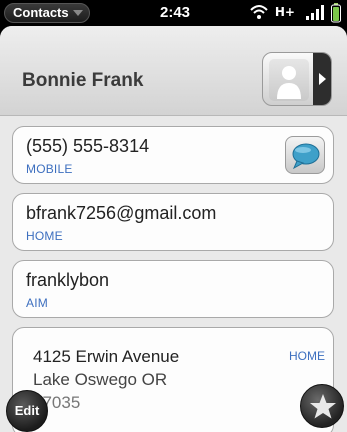  I want to click on signal-icon, so click(315, 12).